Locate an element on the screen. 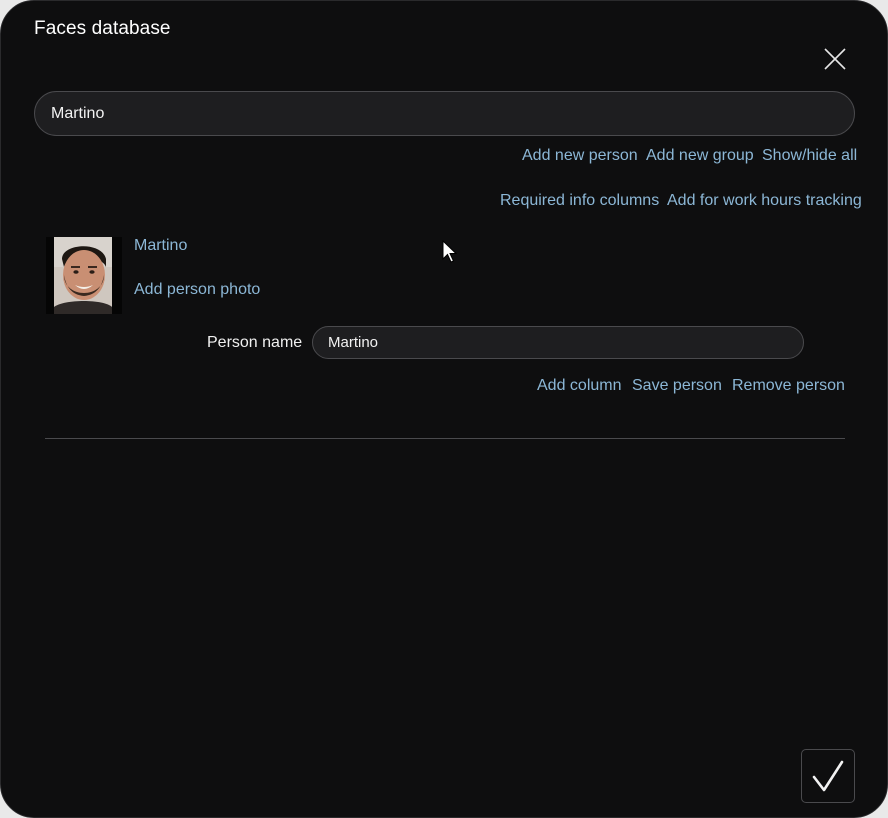 The width and height of the screenshot is (888, 818). close-button is located at coordinates (835, 59).